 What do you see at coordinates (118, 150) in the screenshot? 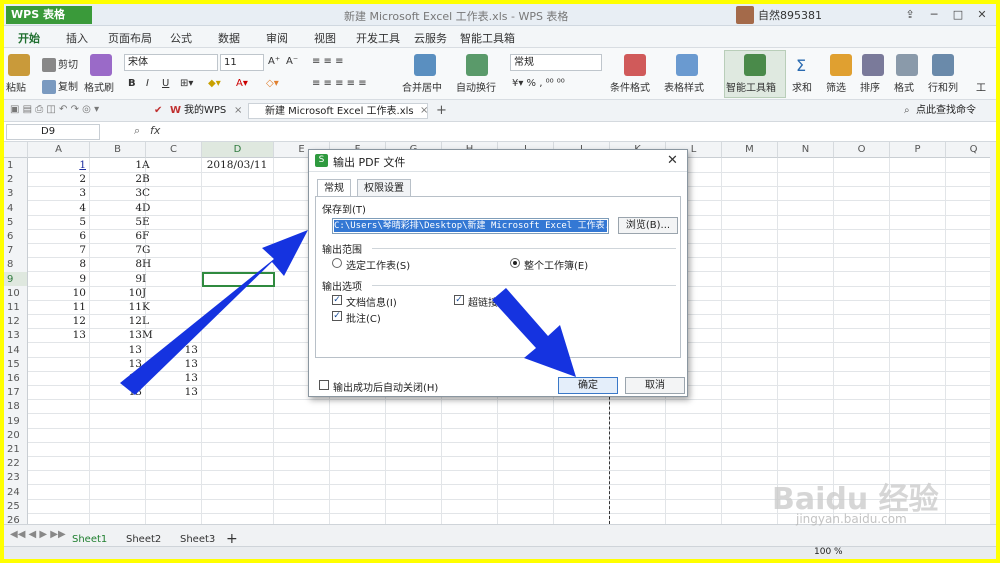
I see `column-header: B` at bounding box center [118, 150].